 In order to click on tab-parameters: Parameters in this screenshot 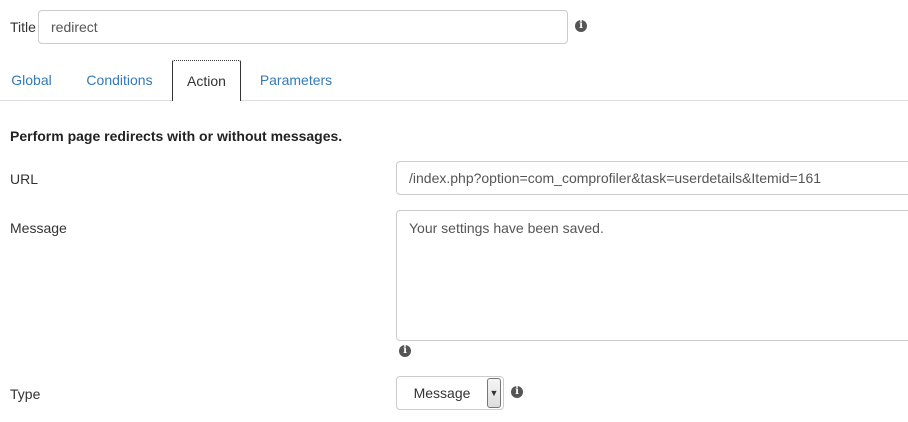, I will do `click(296, 80)`.